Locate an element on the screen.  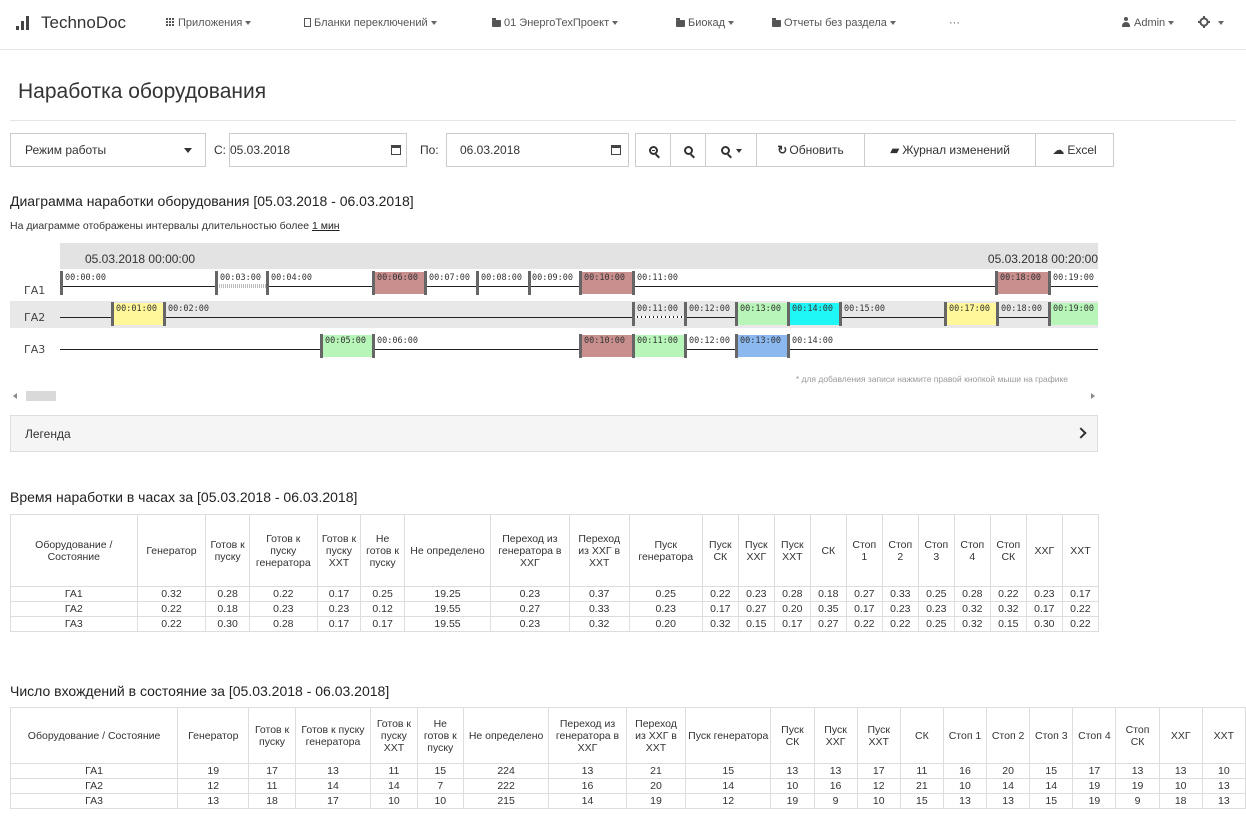
value-cell: 0.30 is located at coordinates (1044, 624).